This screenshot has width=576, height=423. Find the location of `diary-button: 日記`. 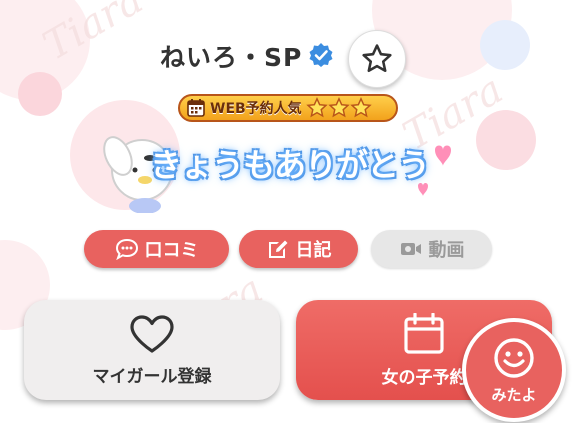

diary-button: 日記 is located at coordinates (298, 249).